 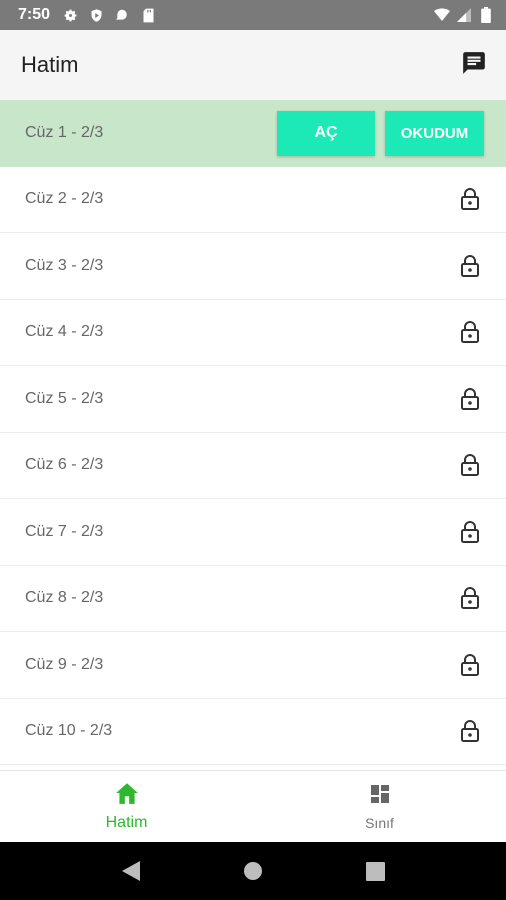 What do you see at coordinates (64, 265) in the screenshot?
I see `list-item-label: Cüz 3 - 2/3` at bounding box center [64, 265].